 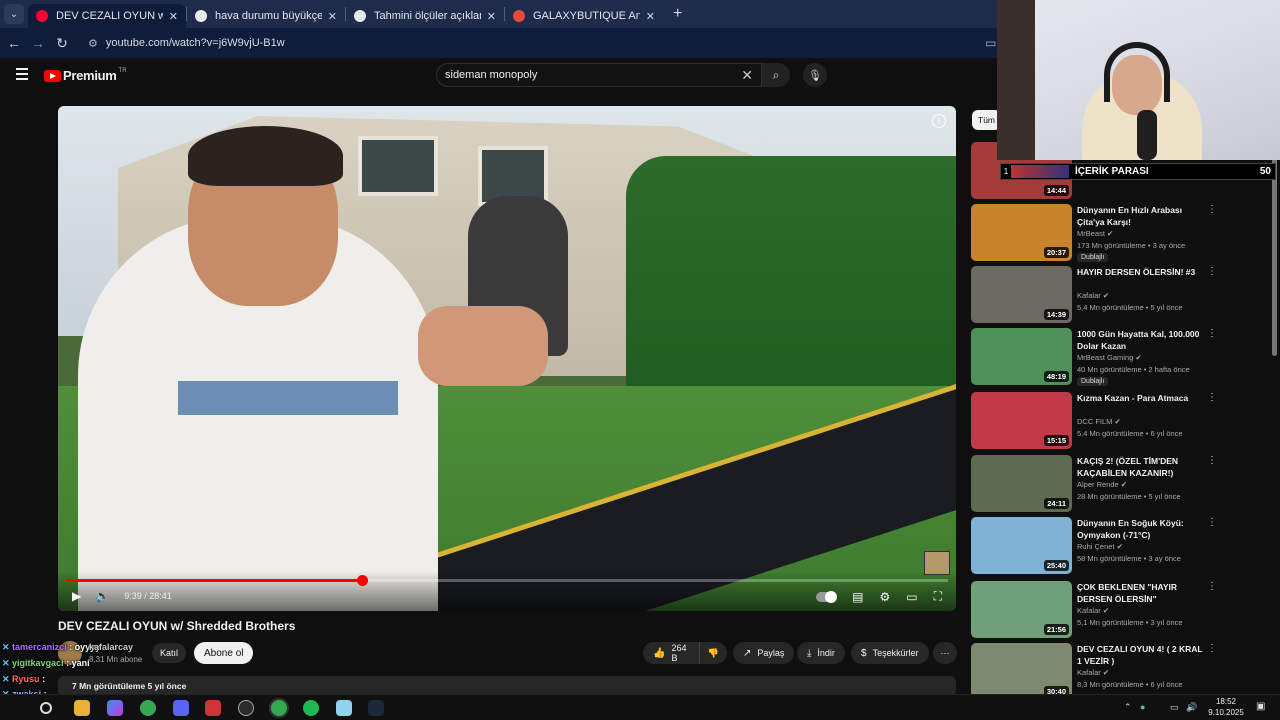 I want to click on chat-text: yani, so click(x=80, y=663).